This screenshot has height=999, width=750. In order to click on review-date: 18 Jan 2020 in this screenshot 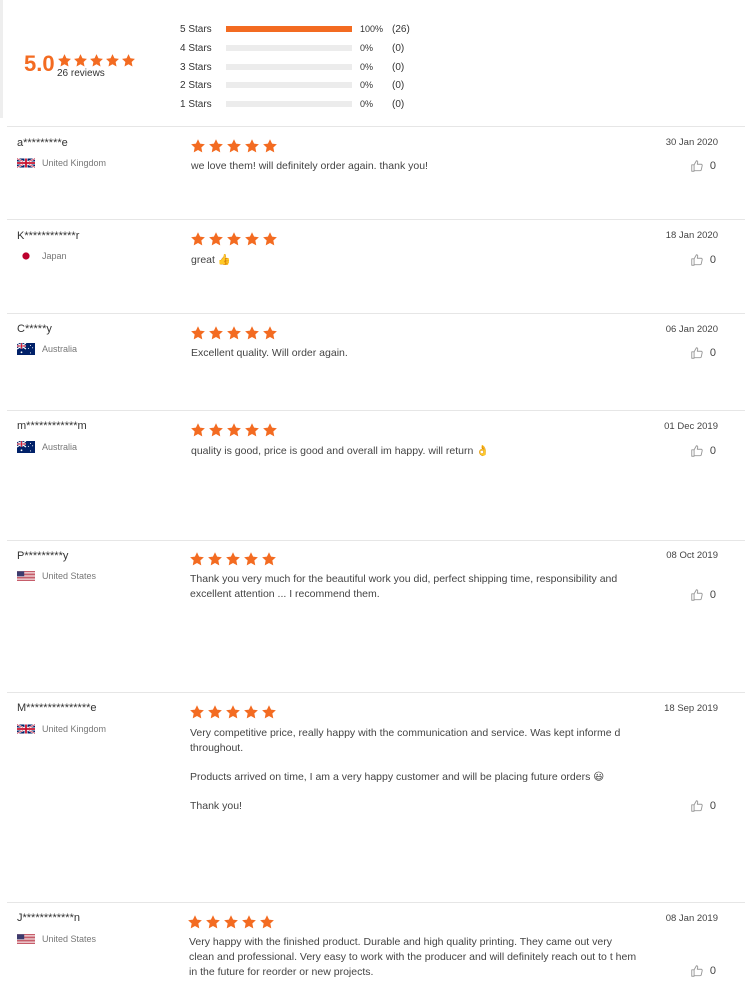, I will do `click(691, 235)`.